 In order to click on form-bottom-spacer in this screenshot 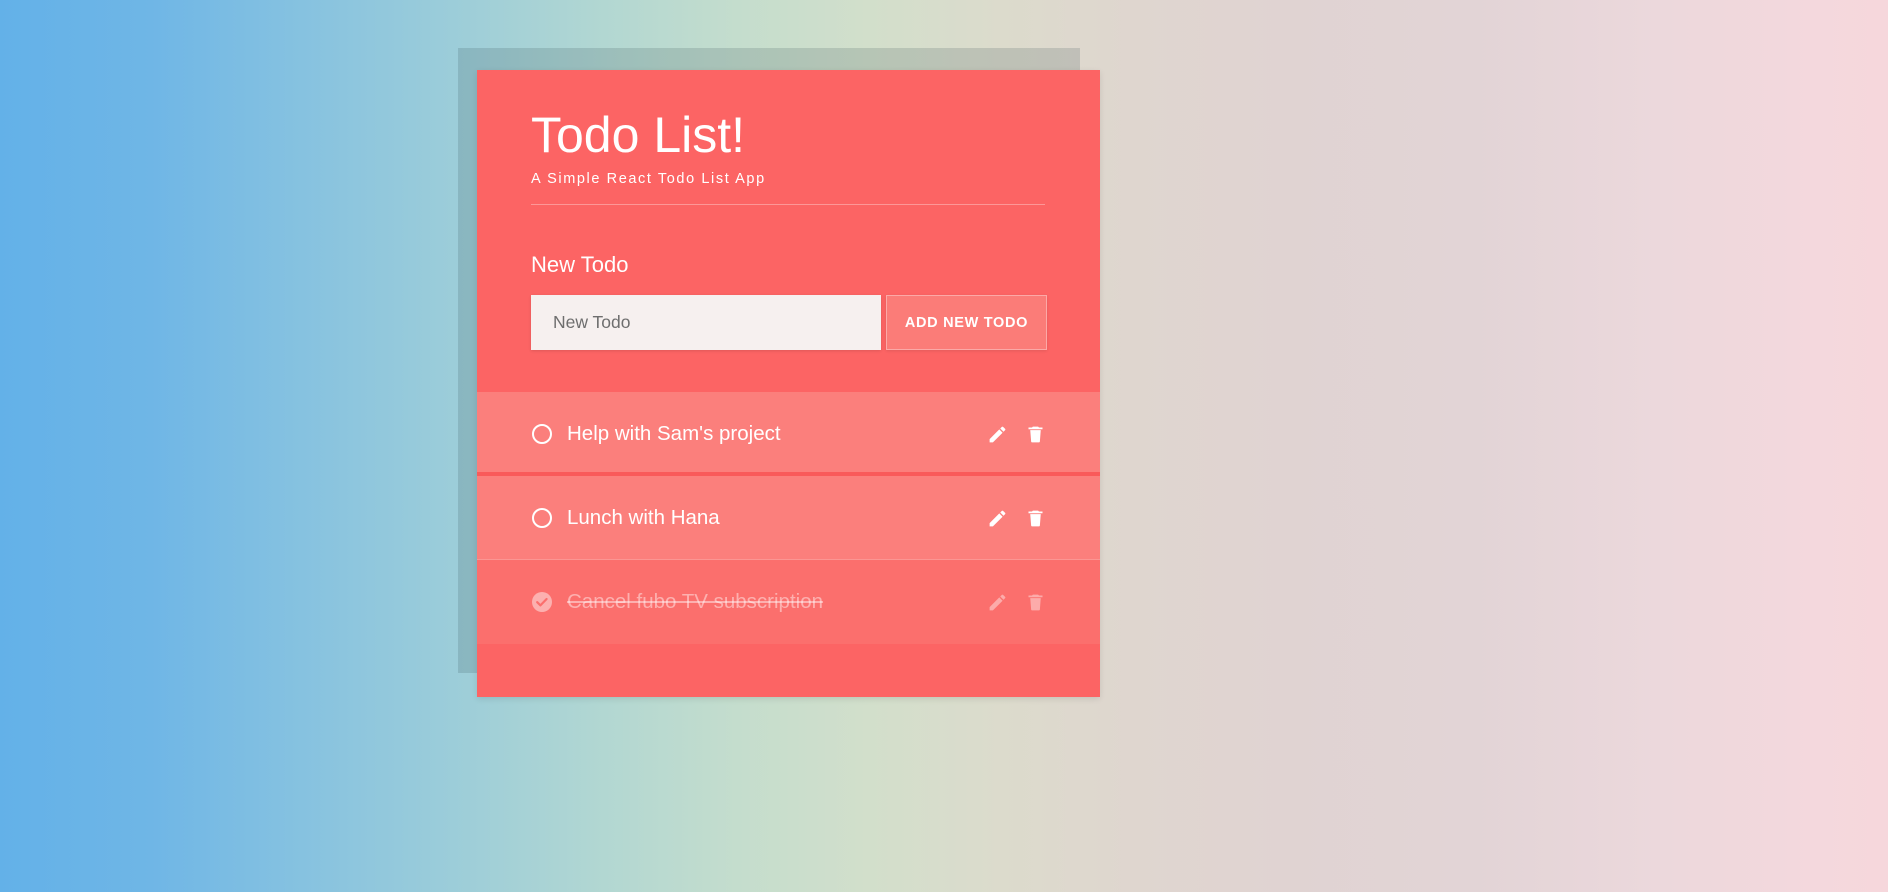, I will do `click(788, 371)`.